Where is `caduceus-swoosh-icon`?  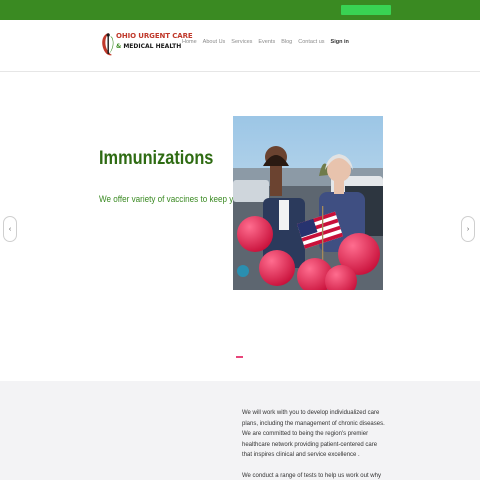 caduceus-swoosh-icon is located at coordinates (108, 44).